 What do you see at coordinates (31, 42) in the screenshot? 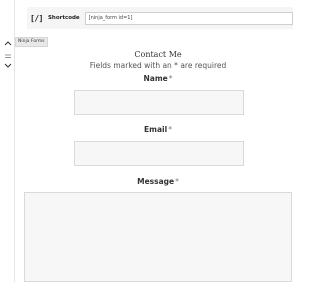
I see `ninja-forms-block-tag: Ninja Forms` at bounding box center [31, 42].